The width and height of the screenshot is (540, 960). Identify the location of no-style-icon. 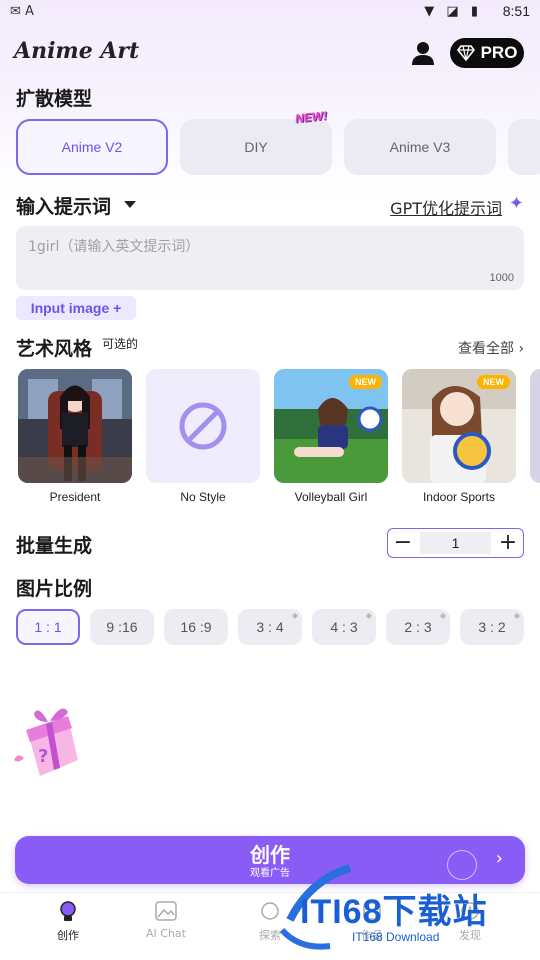
(203, 426).